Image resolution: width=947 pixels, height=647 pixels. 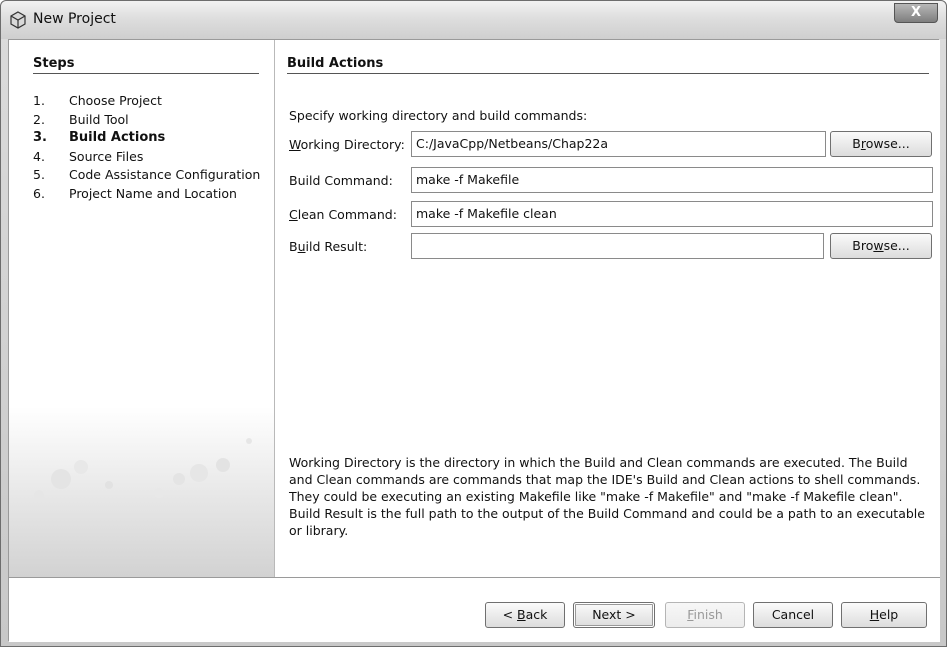 I want to click on title-bar: New Project X, so click(x=473, y=20).